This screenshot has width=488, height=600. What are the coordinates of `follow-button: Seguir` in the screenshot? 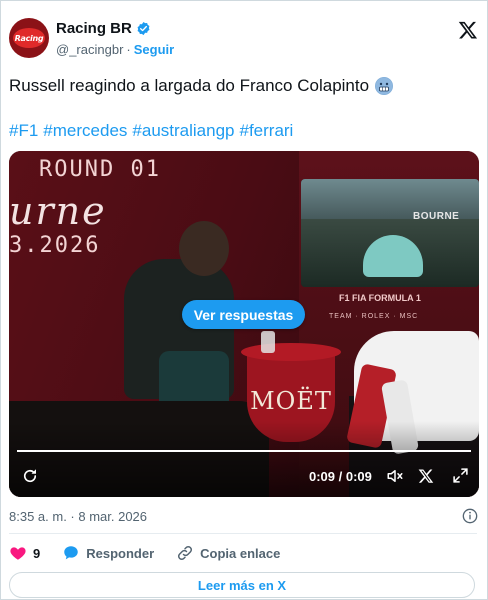 It's located at (154, 49).